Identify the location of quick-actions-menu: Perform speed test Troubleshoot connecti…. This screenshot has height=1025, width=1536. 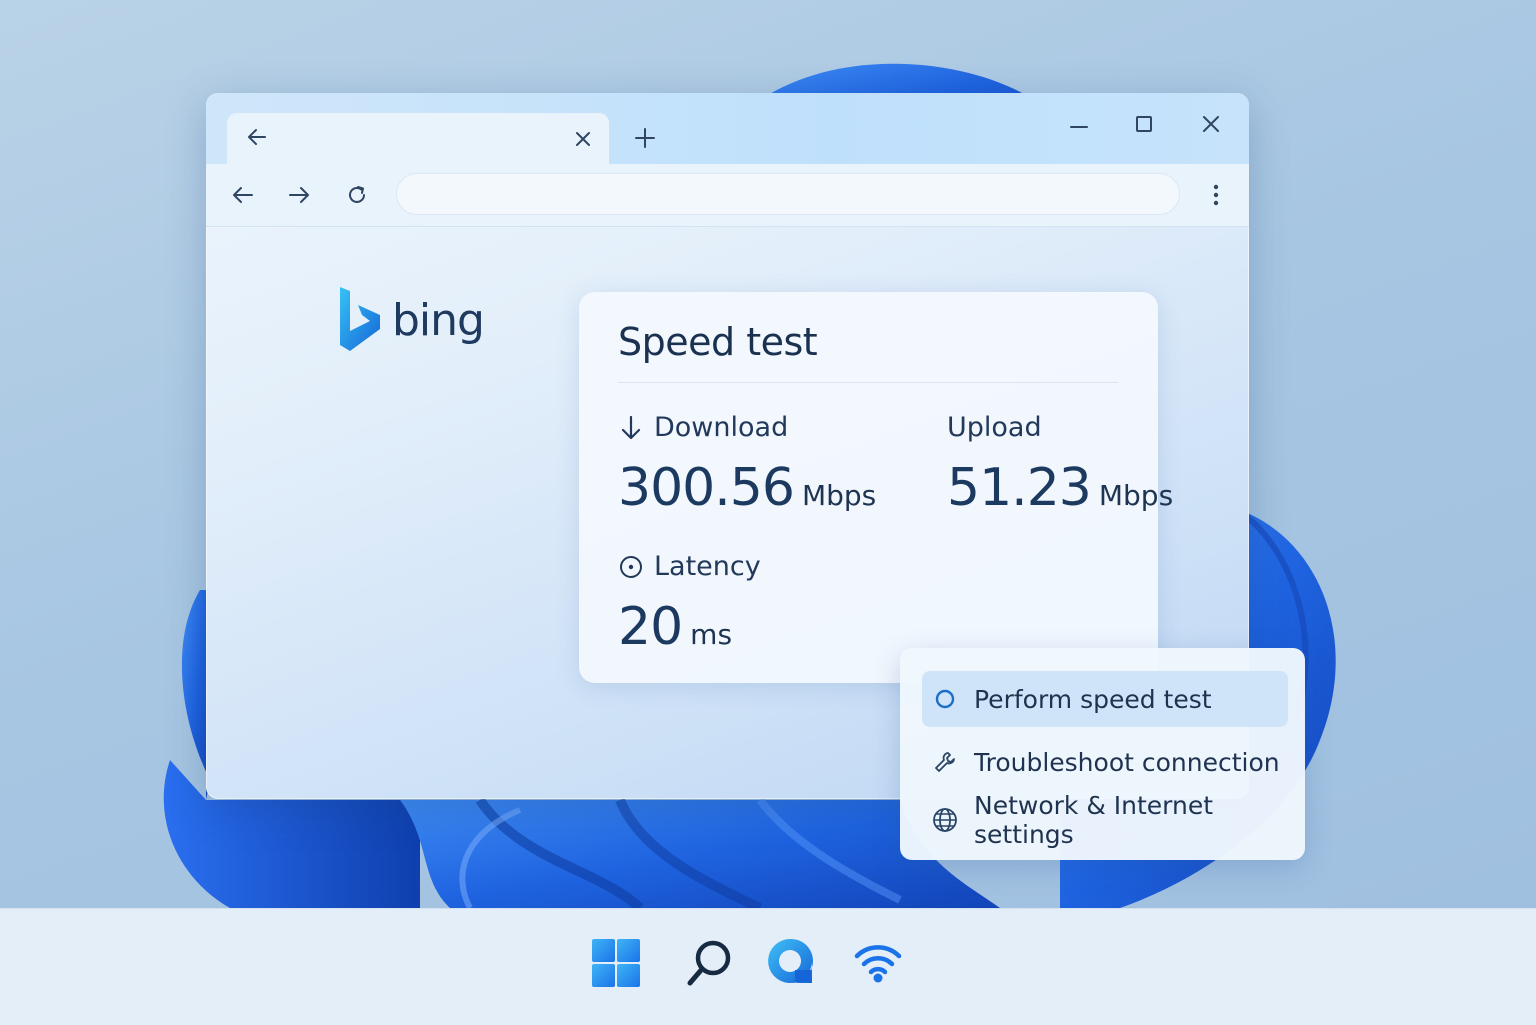
(1102, 754).